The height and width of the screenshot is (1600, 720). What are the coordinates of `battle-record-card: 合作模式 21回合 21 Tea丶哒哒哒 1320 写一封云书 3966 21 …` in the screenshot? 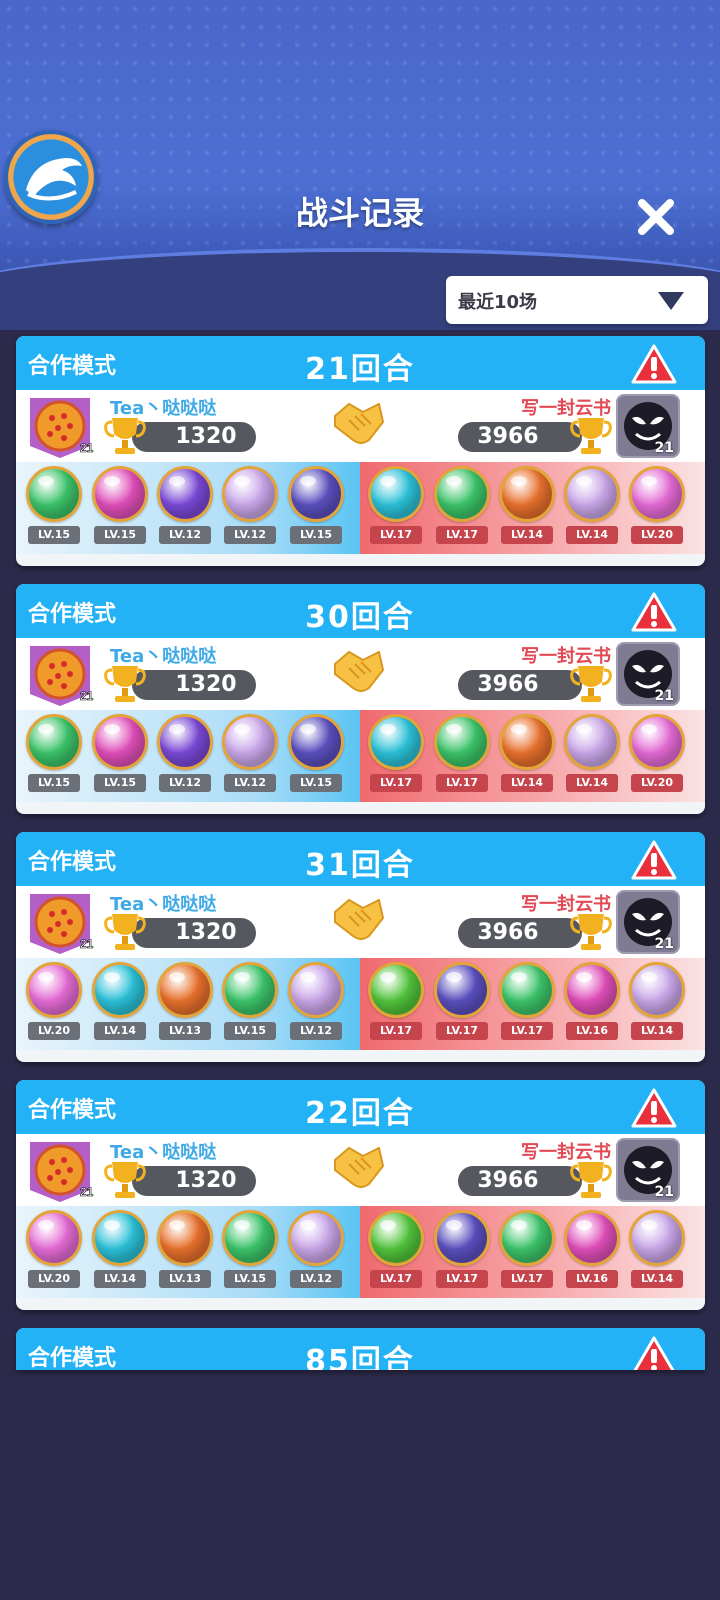 It's located at (360, 451).